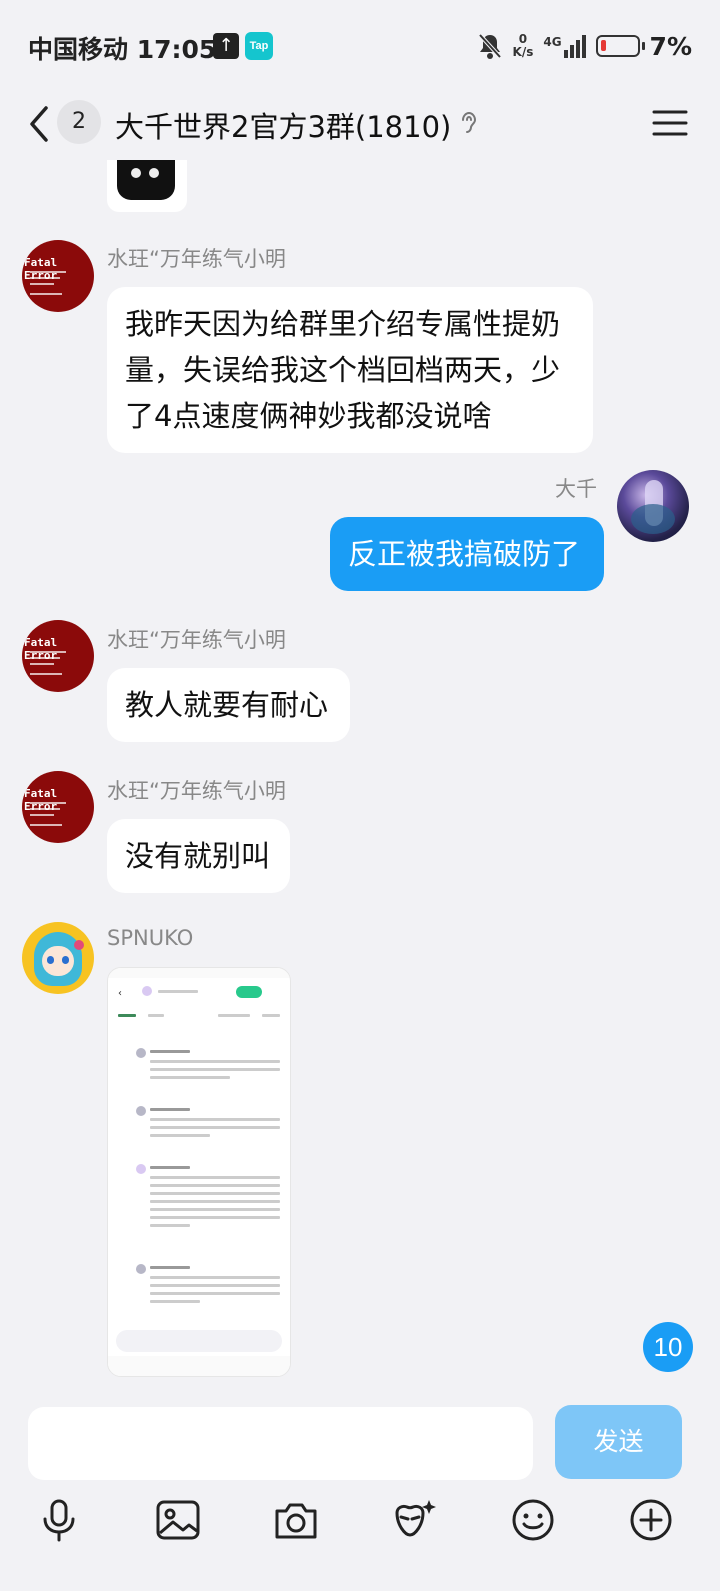  What do you see at coordinates (533, 1520) in the screenshot?
I see `emoji-icon` at bounding box center [533, 1520].